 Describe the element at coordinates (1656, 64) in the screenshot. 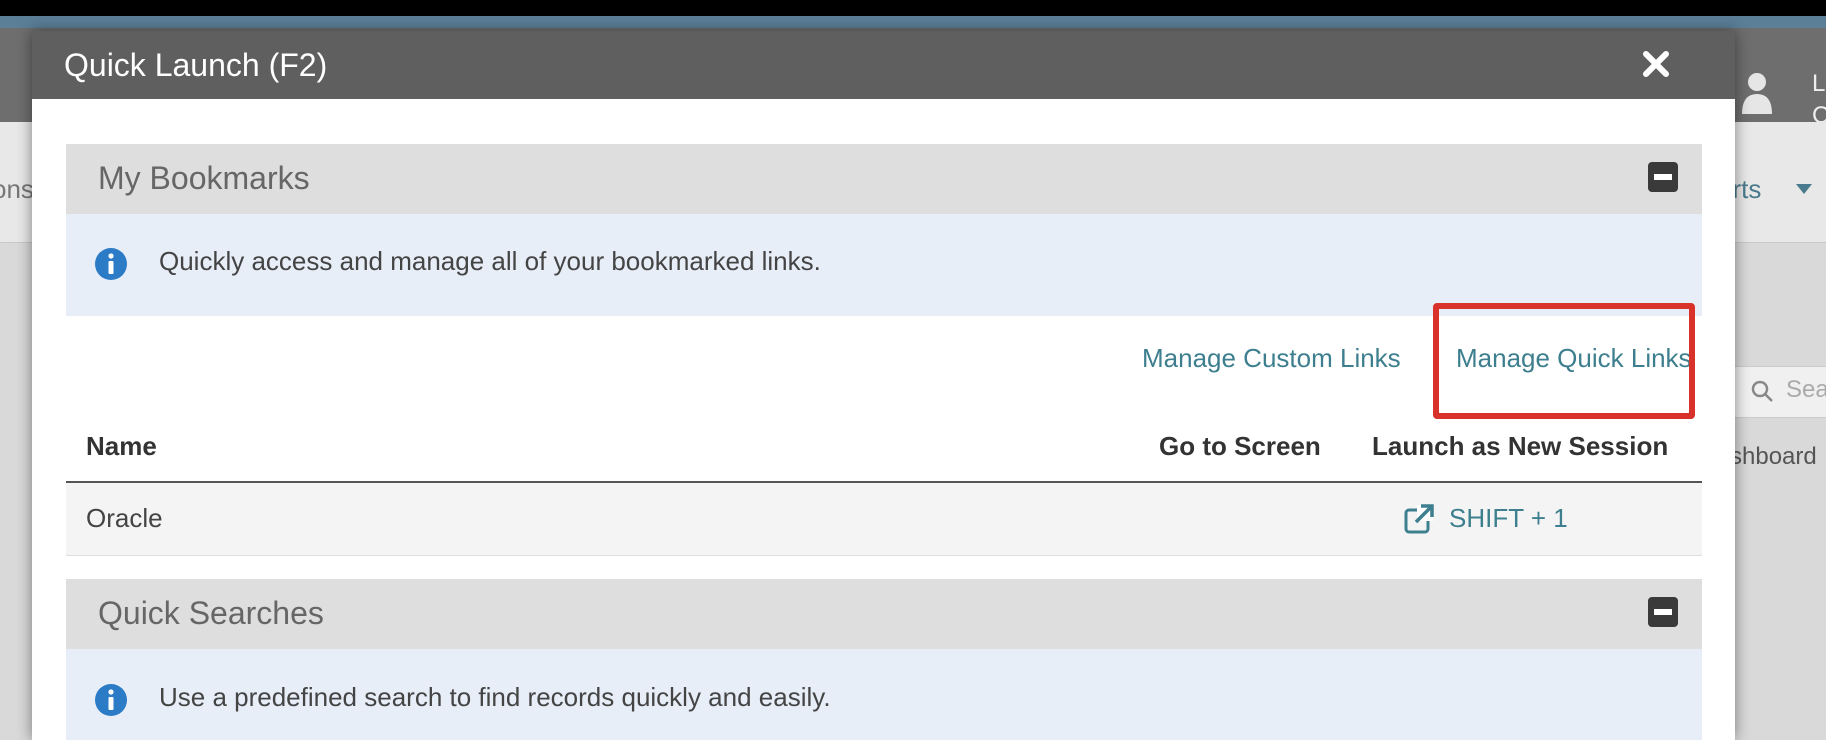

I see `close-icon` at that location.